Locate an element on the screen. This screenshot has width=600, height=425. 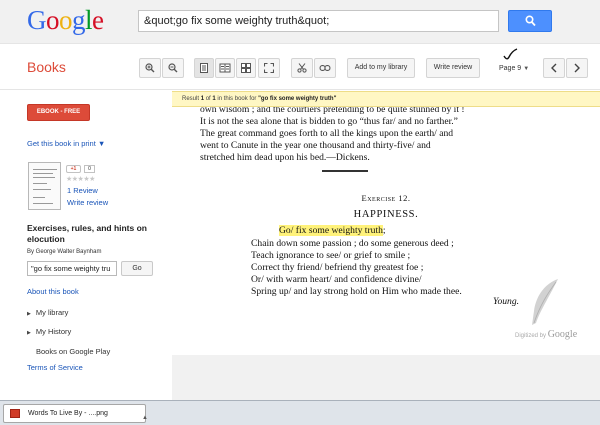
taskbar-item: Words To Live By - ....png ▲ is located at coordinates (75, 413).